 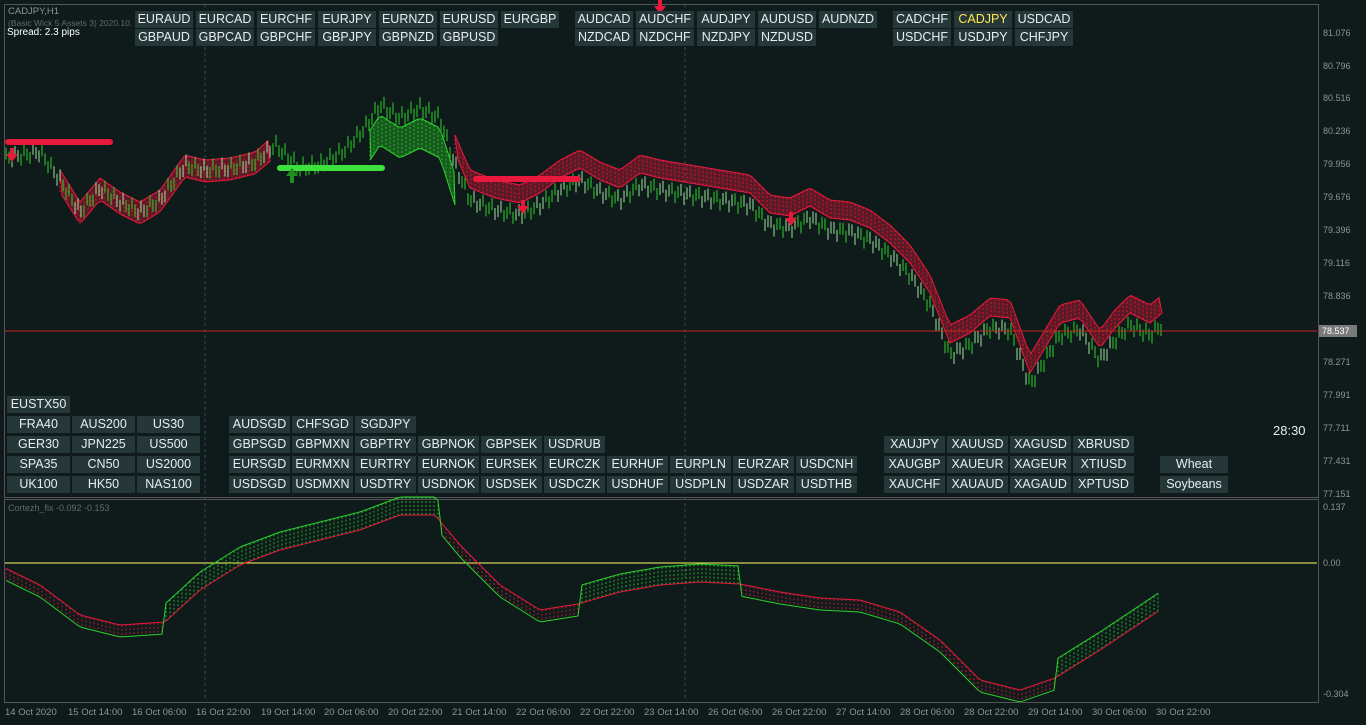 I want to click on symbol-button-eurzar: EURZAR, so click(x=763, y=464).